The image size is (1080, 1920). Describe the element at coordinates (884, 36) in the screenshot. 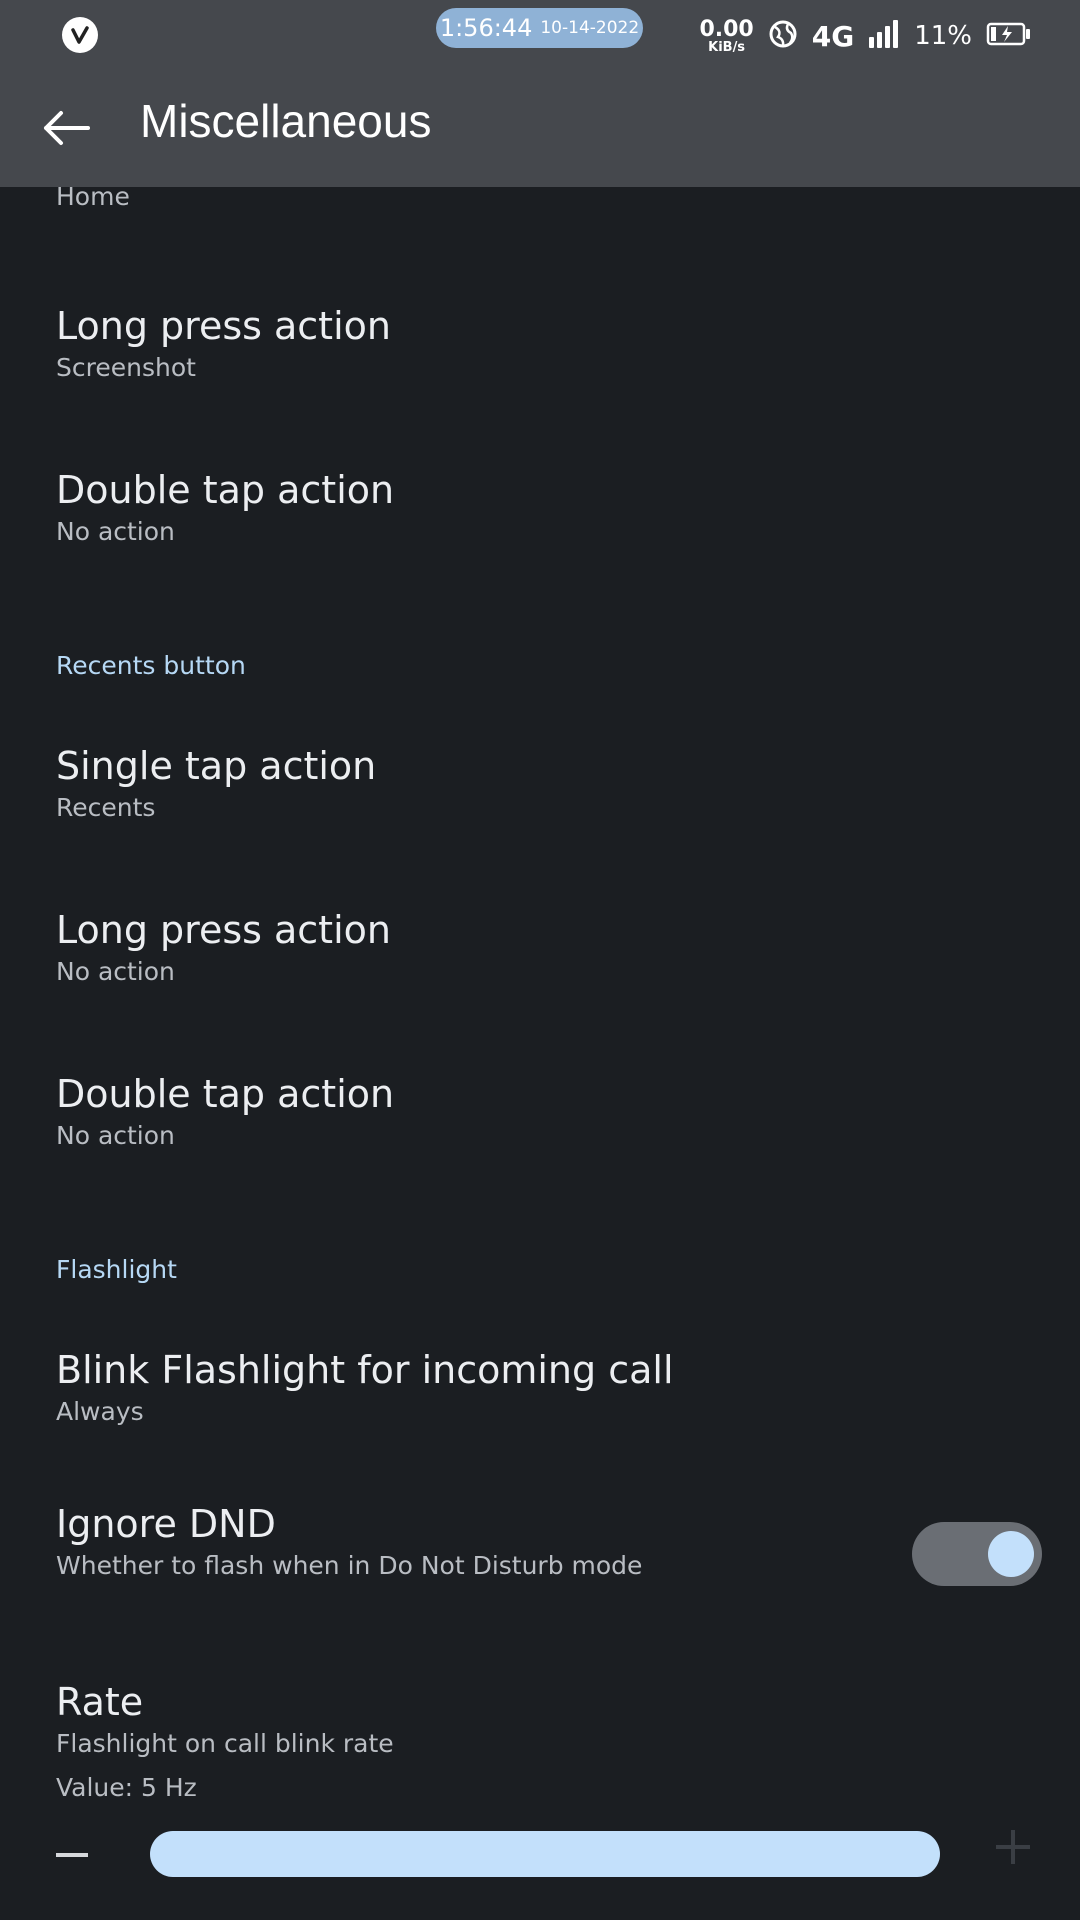

I see `signal-icon` at that location.